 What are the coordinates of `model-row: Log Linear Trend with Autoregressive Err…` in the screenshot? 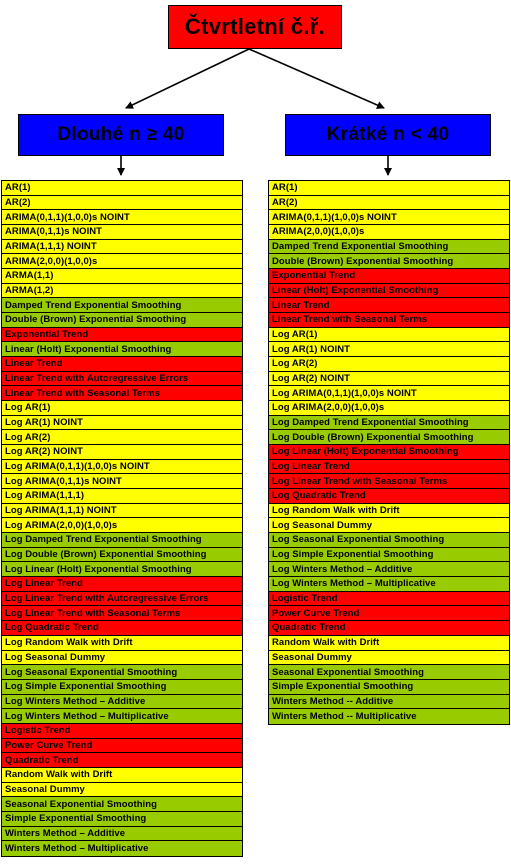 It's located at (122, 599).